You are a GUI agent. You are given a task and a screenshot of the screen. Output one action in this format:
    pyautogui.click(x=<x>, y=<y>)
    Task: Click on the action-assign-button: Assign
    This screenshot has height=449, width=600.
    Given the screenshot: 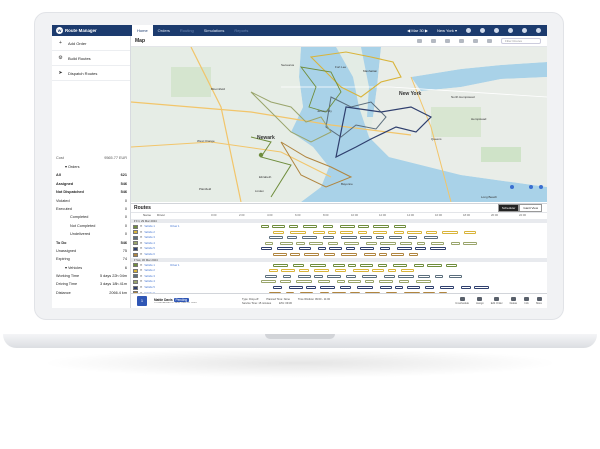 What is the action you would take?
    pyautogui.click(x=480, y=301)
    